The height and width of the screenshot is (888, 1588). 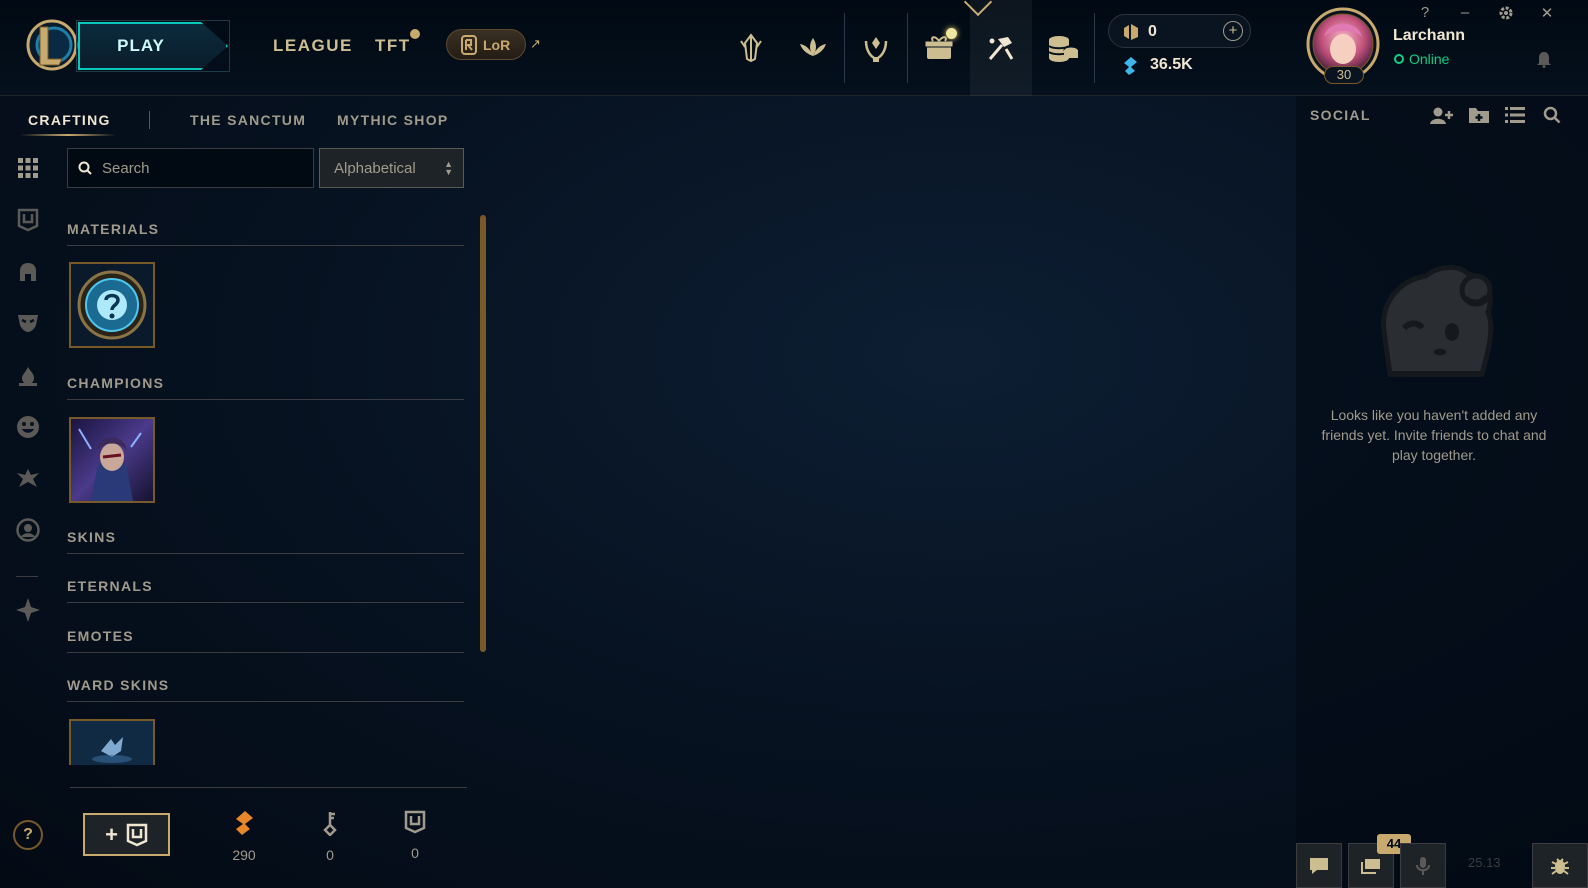 I want to click on section-ward-skins: WARD SKINS, so click(x=265, y=689).